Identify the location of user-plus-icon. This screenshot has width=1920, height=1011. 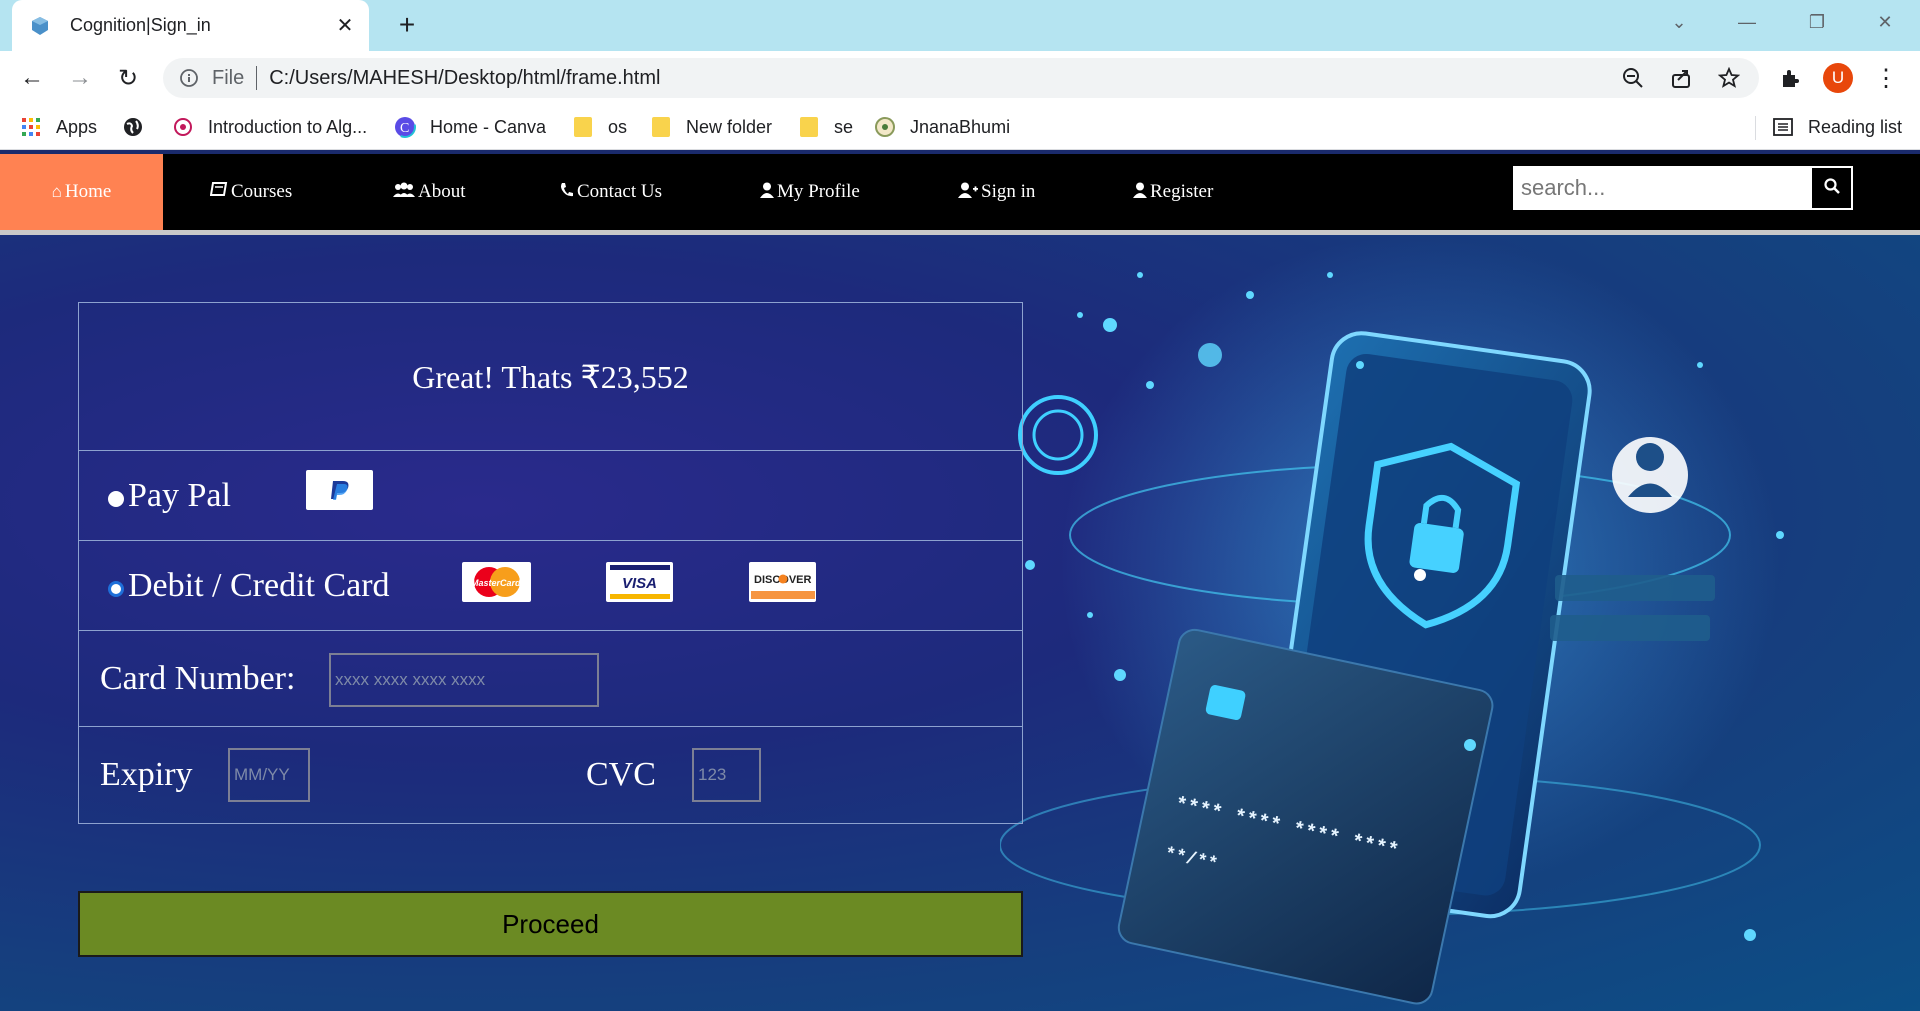
(968, 192).